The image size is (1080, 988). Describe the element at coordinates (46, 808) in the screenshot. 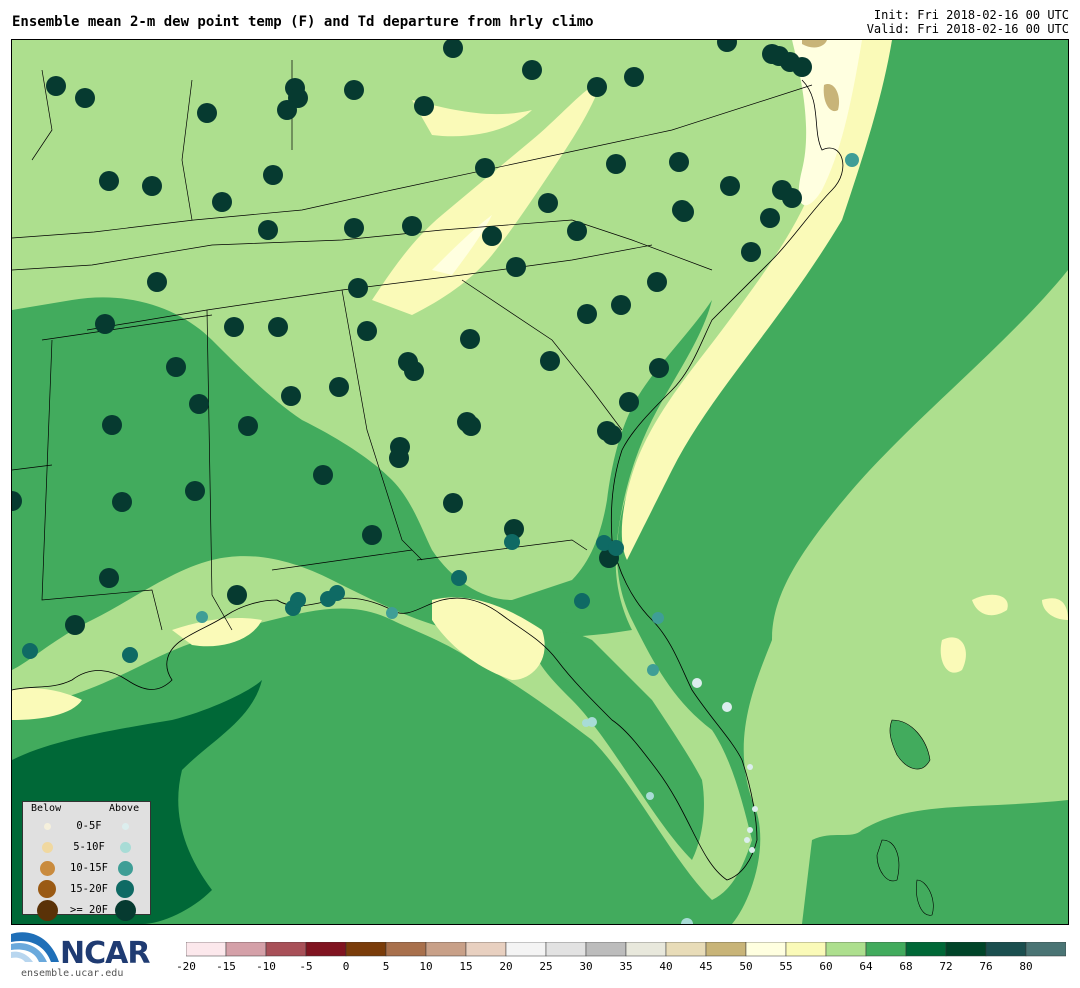

I see `legend-below-header: Below` at that location.